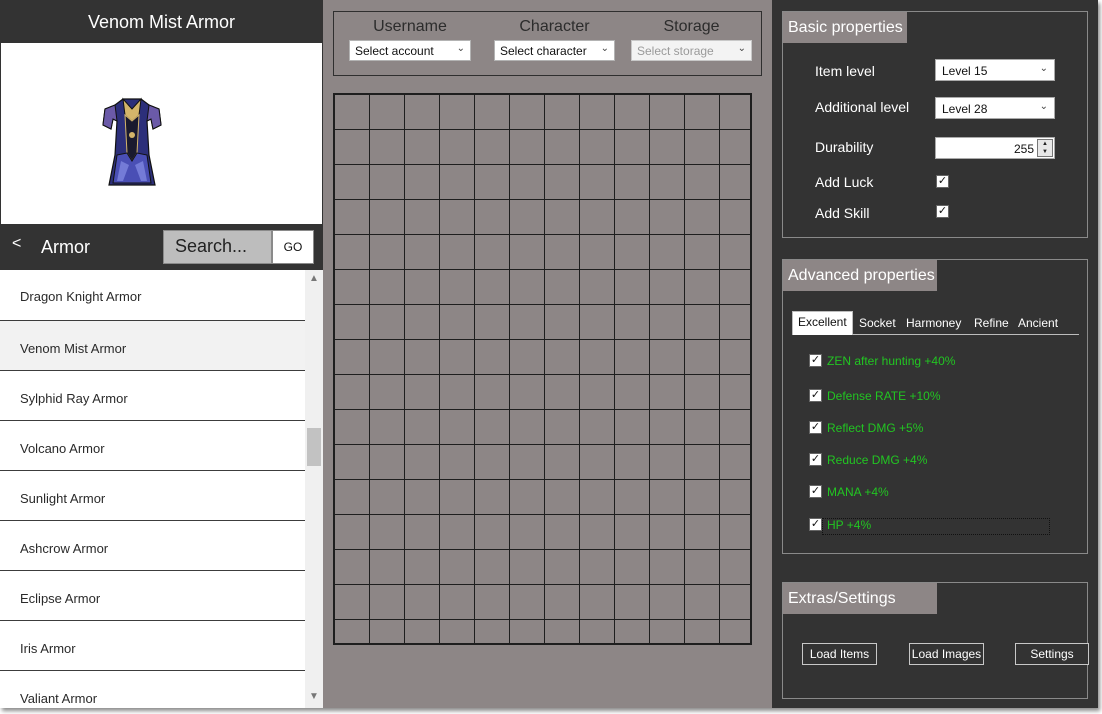  What do you see at coordinates (991, 323) in the screenshot?
I see `tab-refine: Refine` at bounding box center [991, 323].